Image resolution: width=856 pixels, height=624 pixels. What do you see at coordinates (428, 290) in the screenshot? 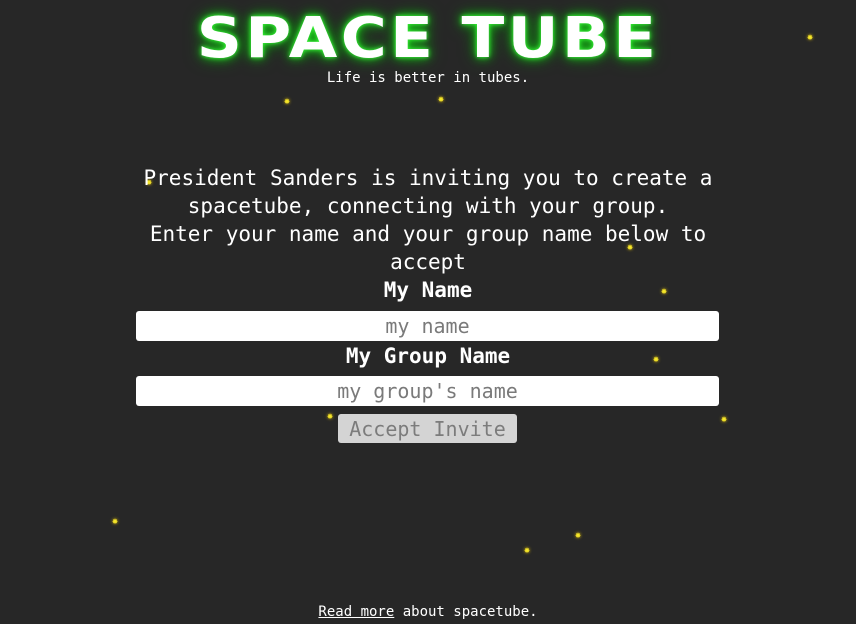
I see `my-name-label: My Name` at bounding box center [428, 290].